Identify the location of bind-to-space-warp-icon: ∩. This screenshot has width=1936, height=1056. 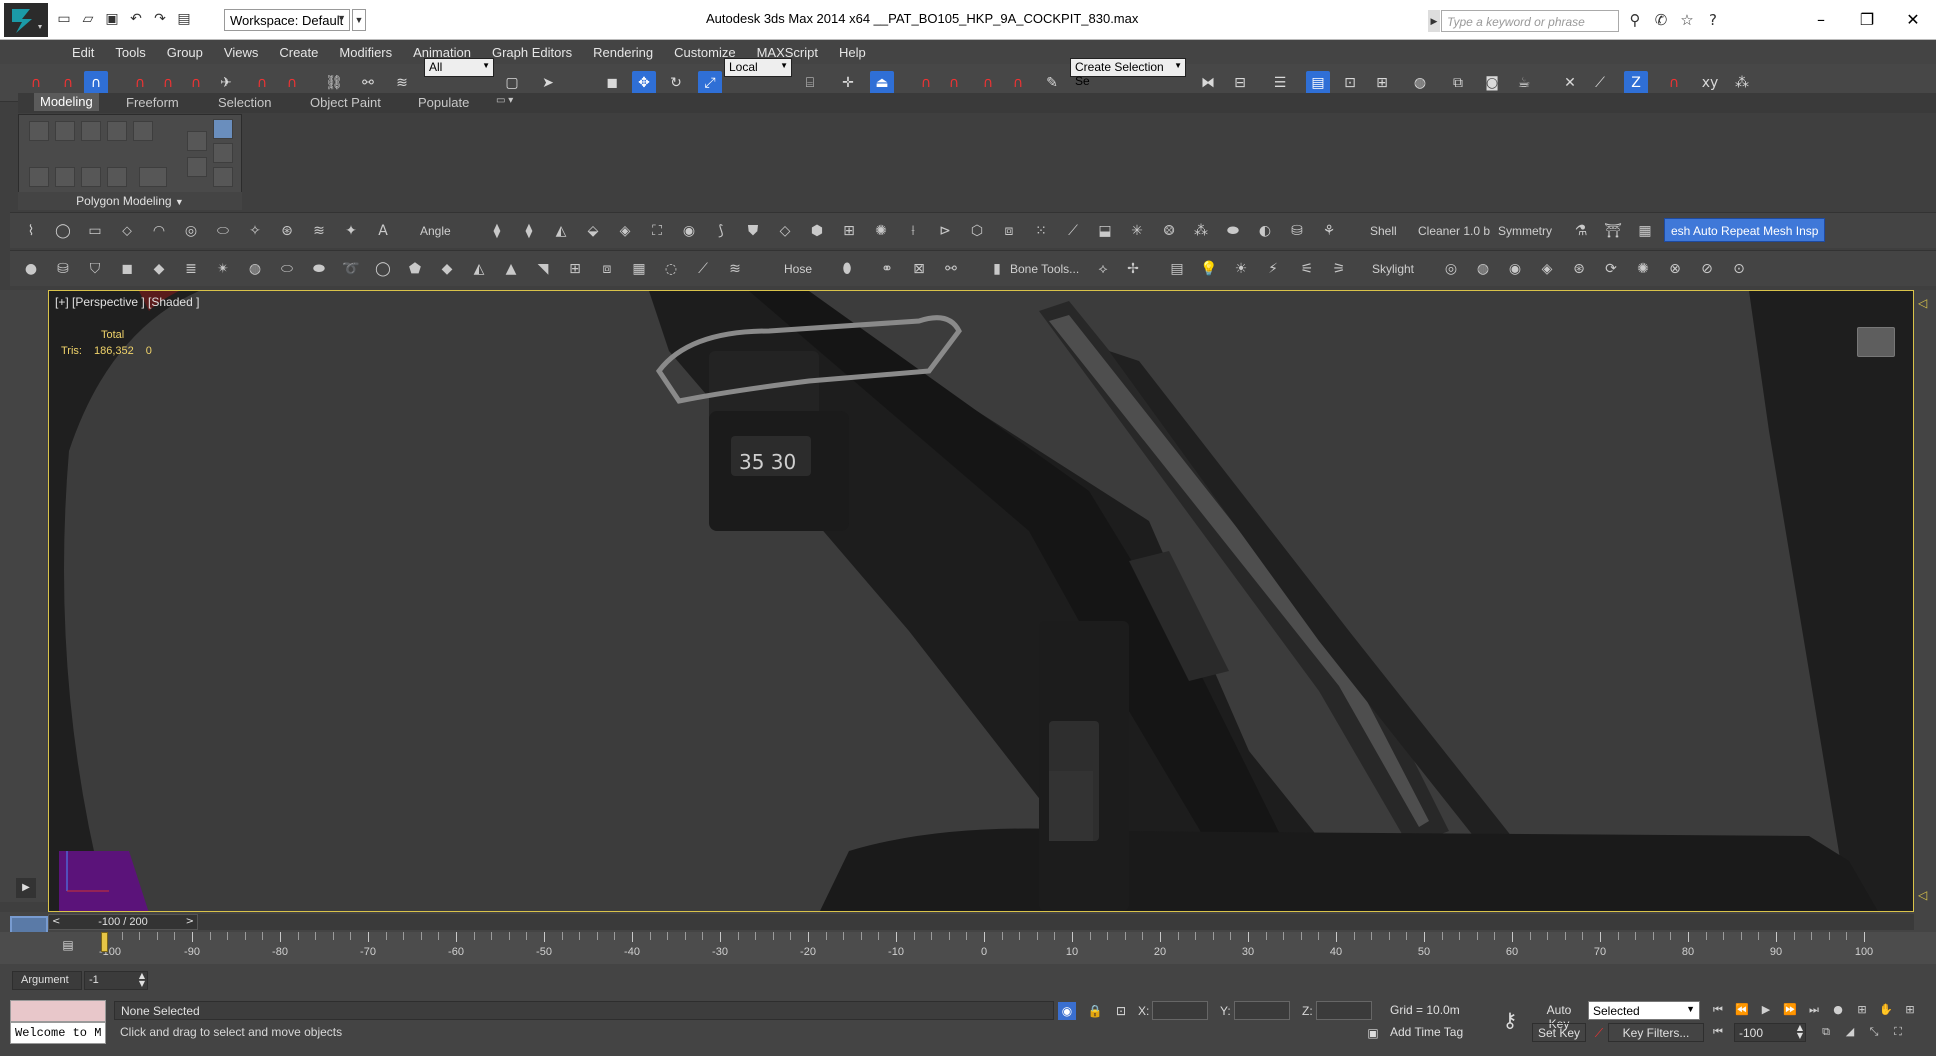
(96, 83).